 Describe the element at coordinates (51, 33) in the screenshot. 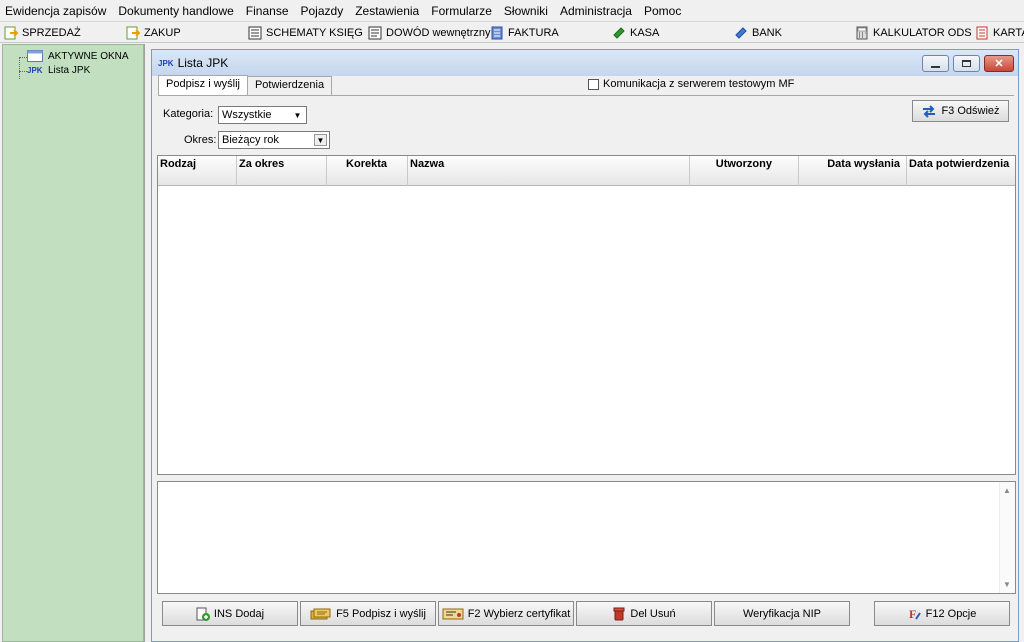

I see `toolbar-sprzedaz-label: SPRZEDAŻ` at that location.